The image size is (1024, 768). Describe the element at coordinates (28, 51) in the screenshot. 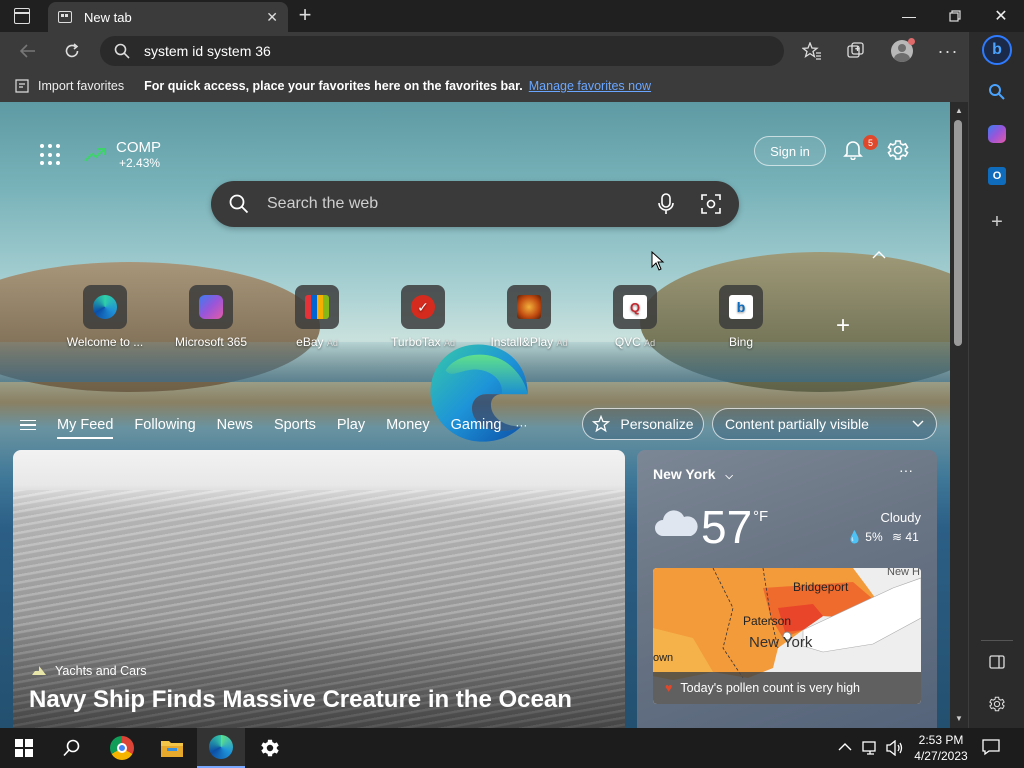

I see `back-button` at that location.